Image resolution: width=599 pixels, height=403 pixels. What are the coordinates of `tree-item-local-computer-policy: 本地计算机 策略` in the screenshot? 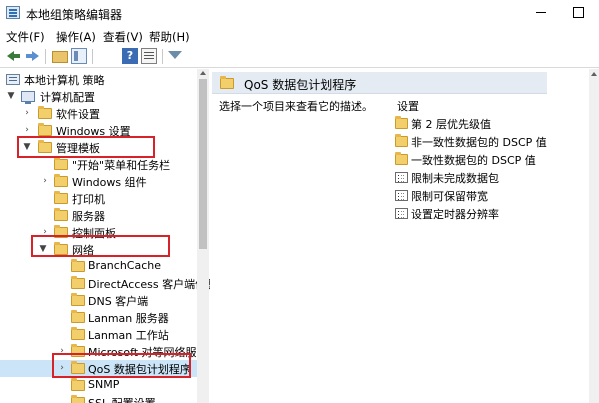 It's located at (98, 79).